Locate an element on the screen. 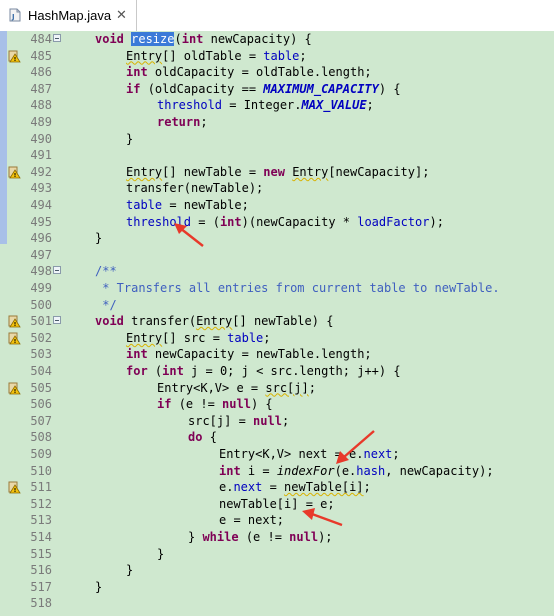  line-number: 497 is located at coordinates (41, 254).